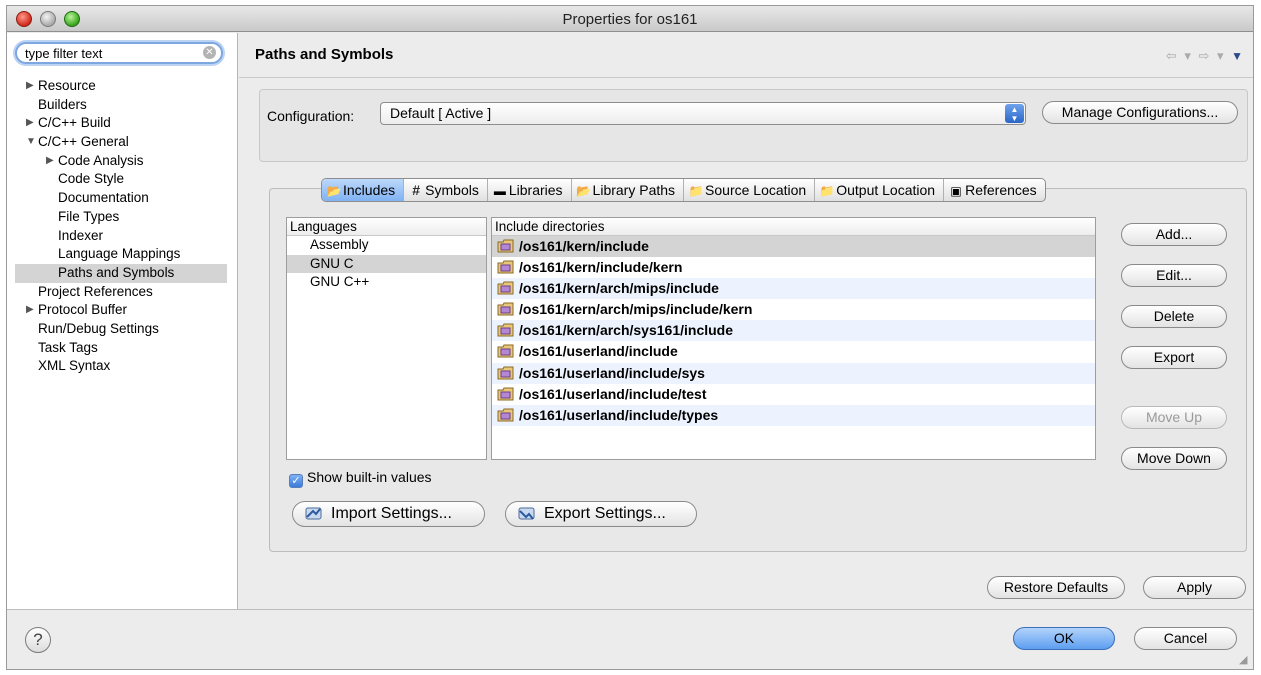  What do you see at coordinates (584, 246) in the screenshot?
I see `include-directory-path: /os161/kern/include` at bounding box center [584, 246].